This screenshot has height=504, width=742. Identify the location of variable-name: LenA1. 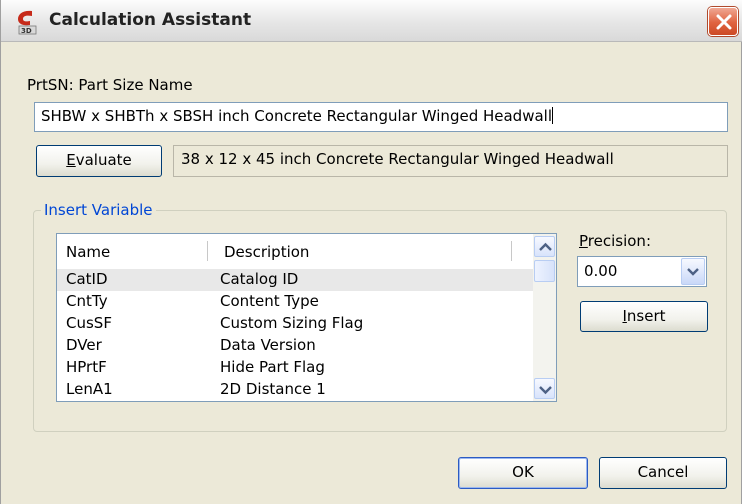
(89, 389).